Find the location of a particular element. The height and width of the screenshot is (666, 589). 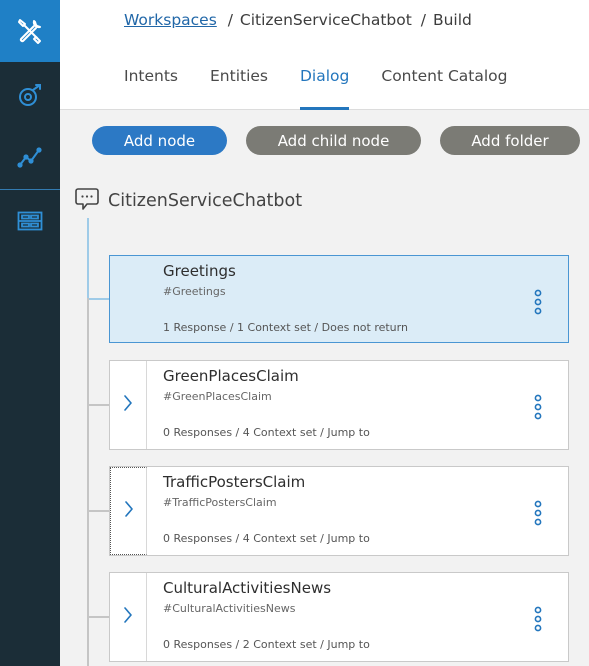

rail-item-build is located at coordinates (30, 31).